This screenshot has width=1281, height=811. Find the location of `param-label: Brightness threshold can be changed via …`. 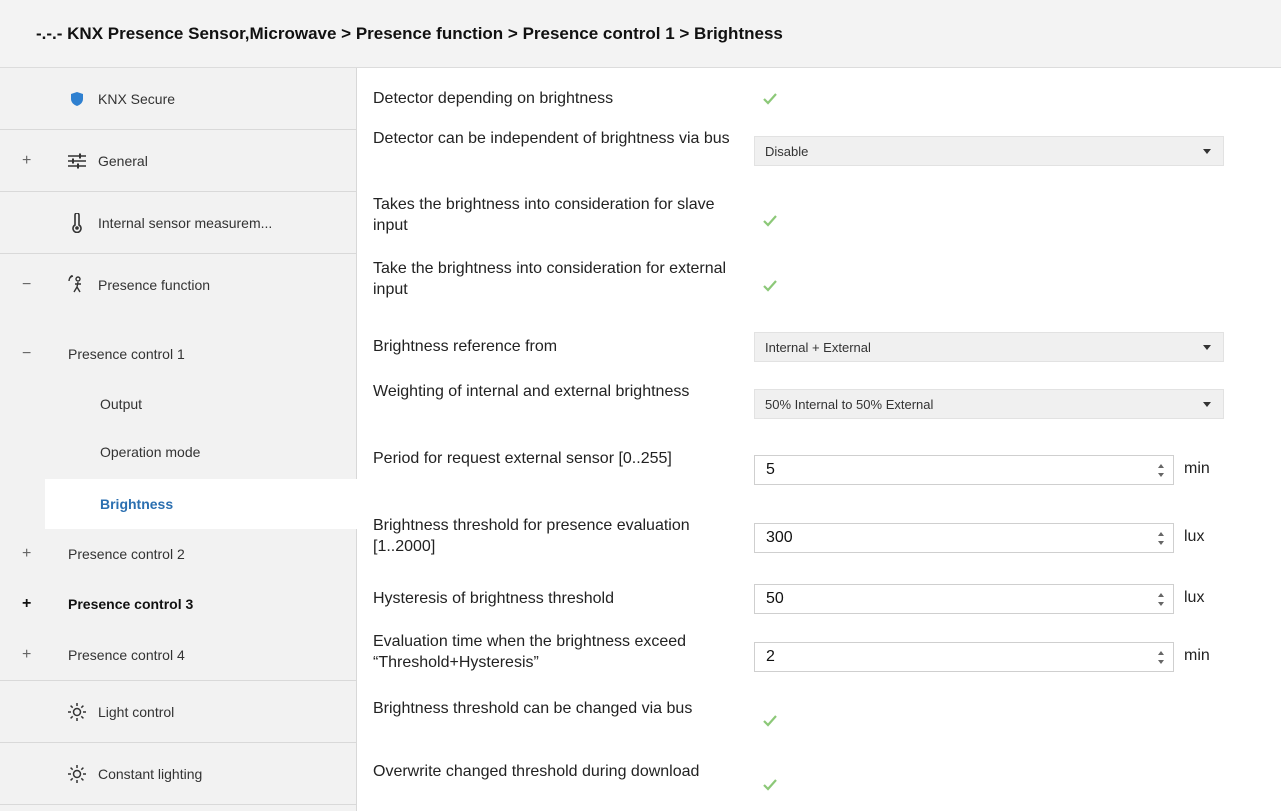

param-label: Brightness threshold can be changed via … is located at coordinates (533, 708).